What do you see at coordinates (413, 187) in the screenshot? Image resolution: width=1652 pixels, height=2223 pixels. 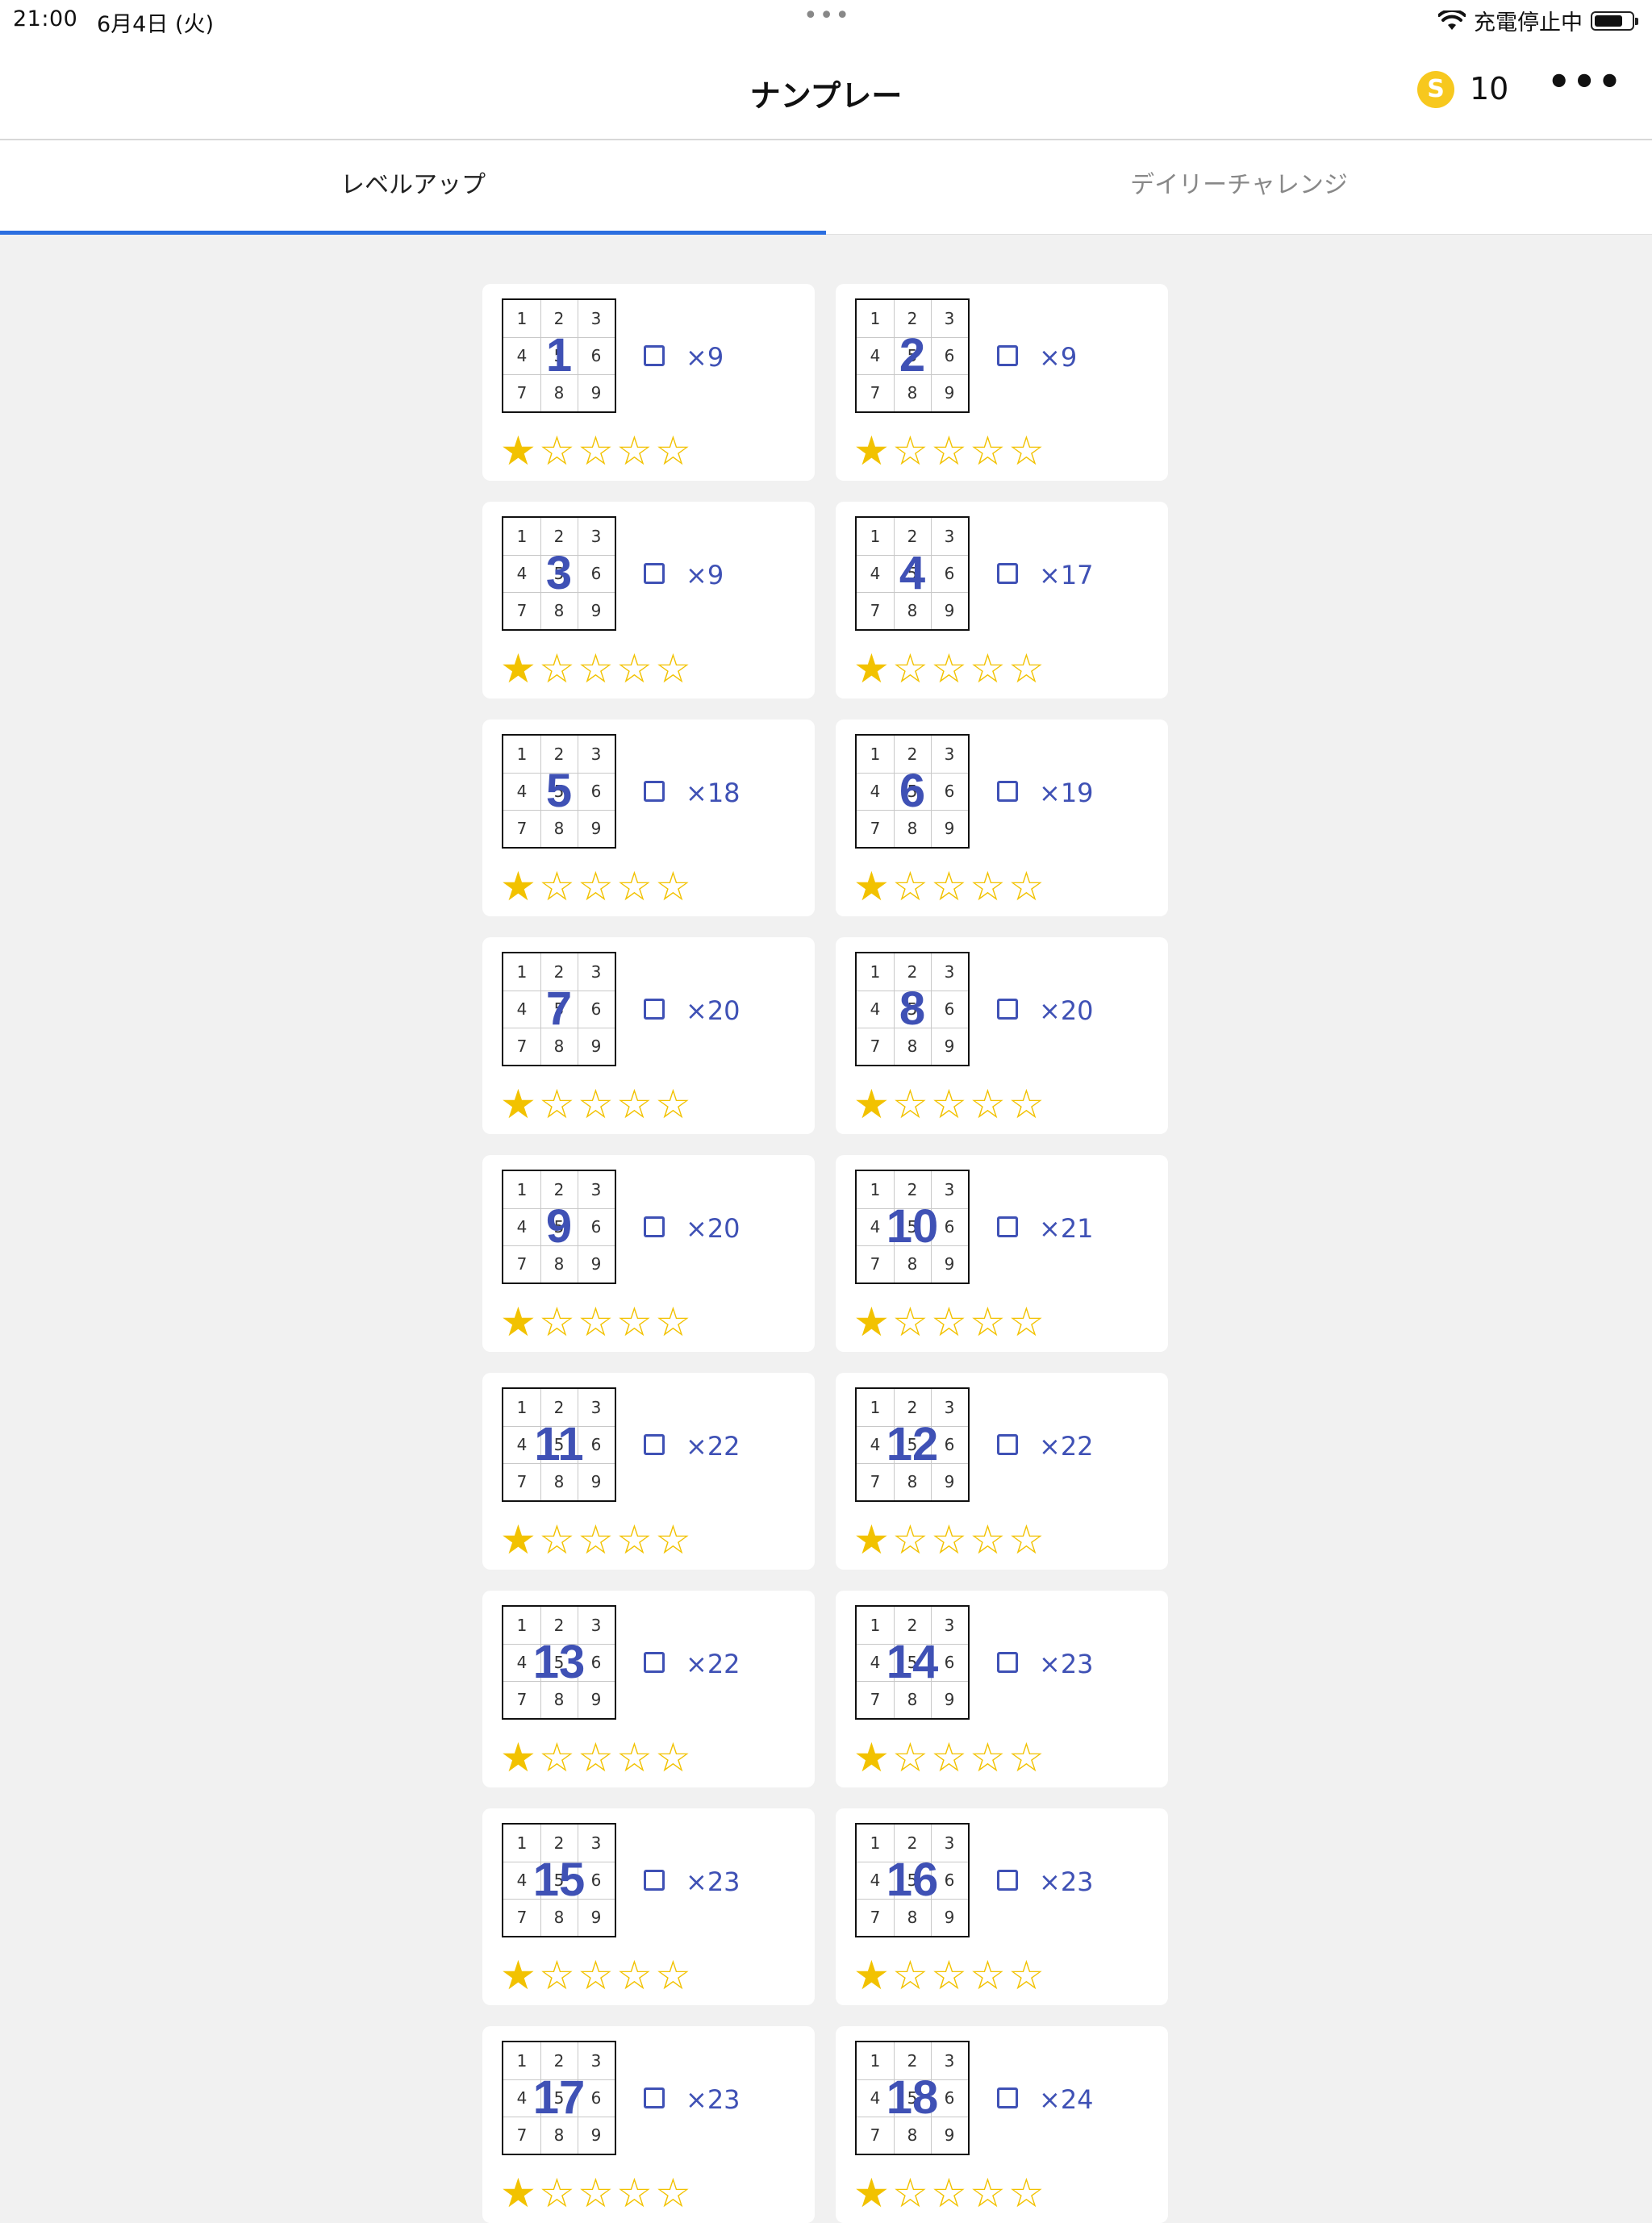 I see `tab-level-up: レベルアップ` at bounding box center [413, 187].